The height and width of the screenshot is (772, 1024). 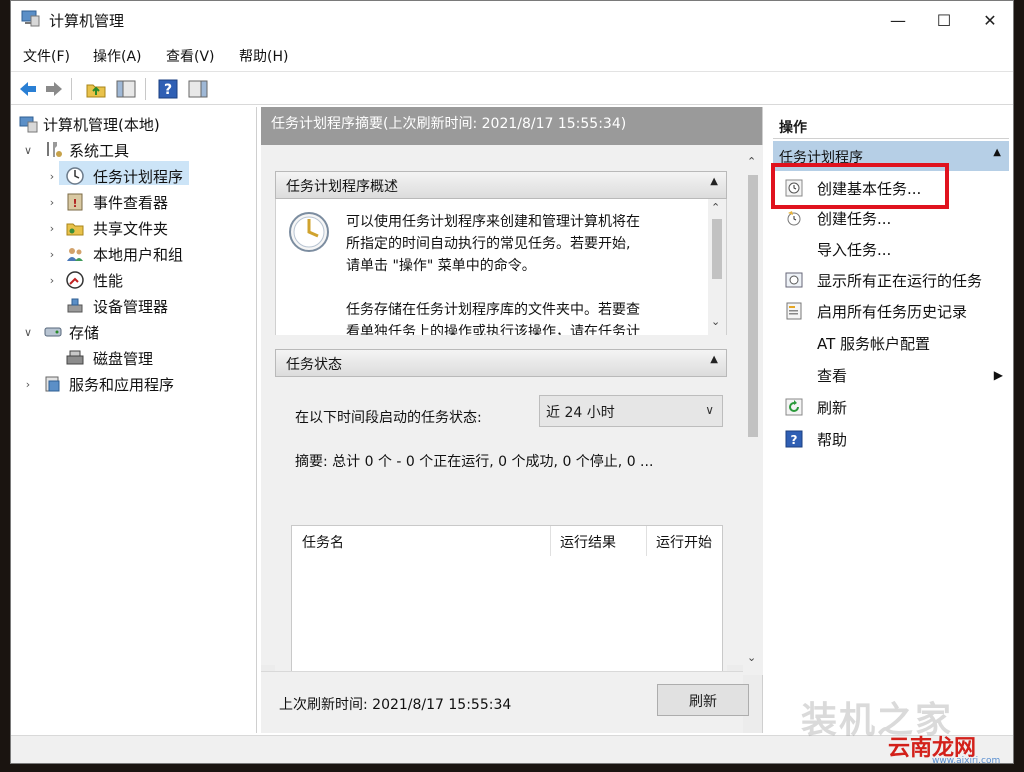 What do you see at coordinates (684, 541) in the screenshot?
I see `column-header-run-start: 运行开始` at bounding box center [684, 541].